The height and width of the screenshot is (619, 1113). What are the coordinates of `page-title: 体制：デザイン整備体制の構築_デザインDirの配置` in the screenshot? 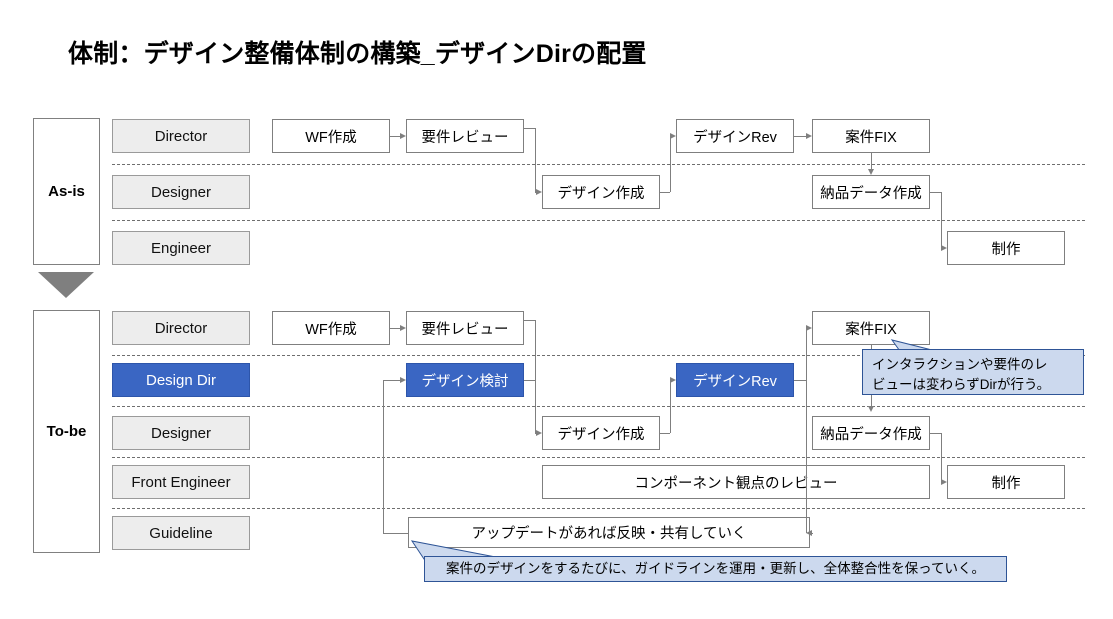 It's located at (357, 54).